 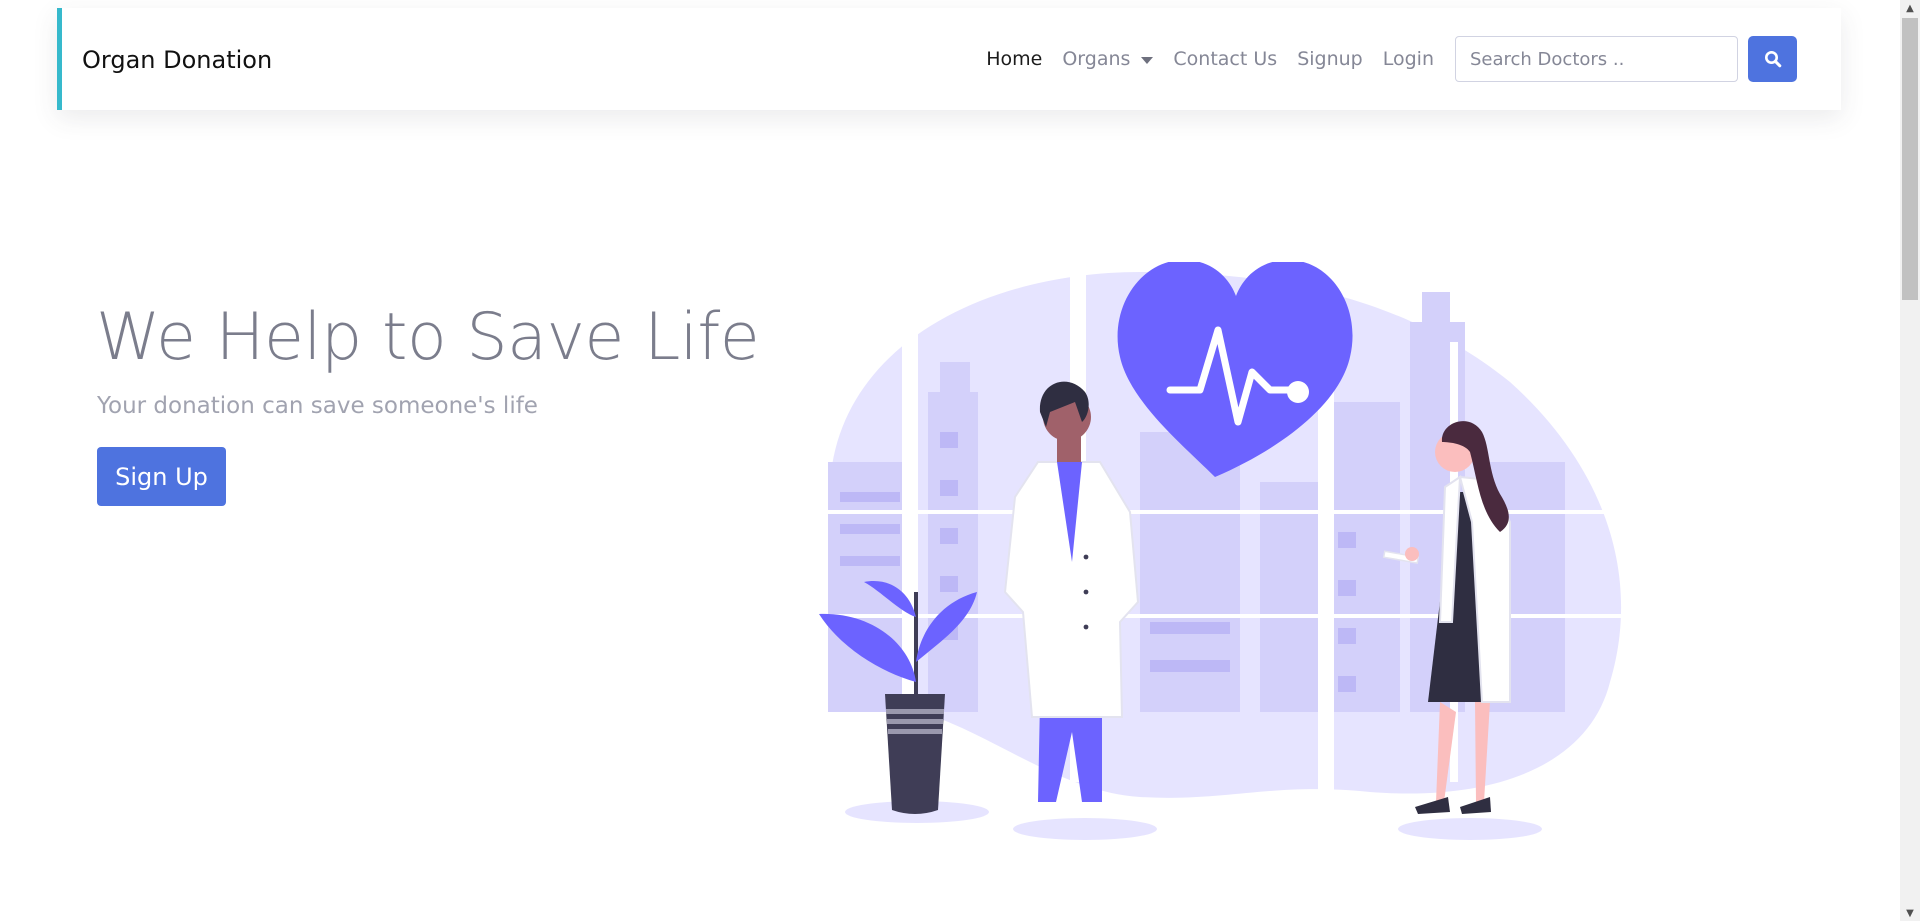 I want to click on hero-title: We Help to Save Life, so click(x=428, y=337).